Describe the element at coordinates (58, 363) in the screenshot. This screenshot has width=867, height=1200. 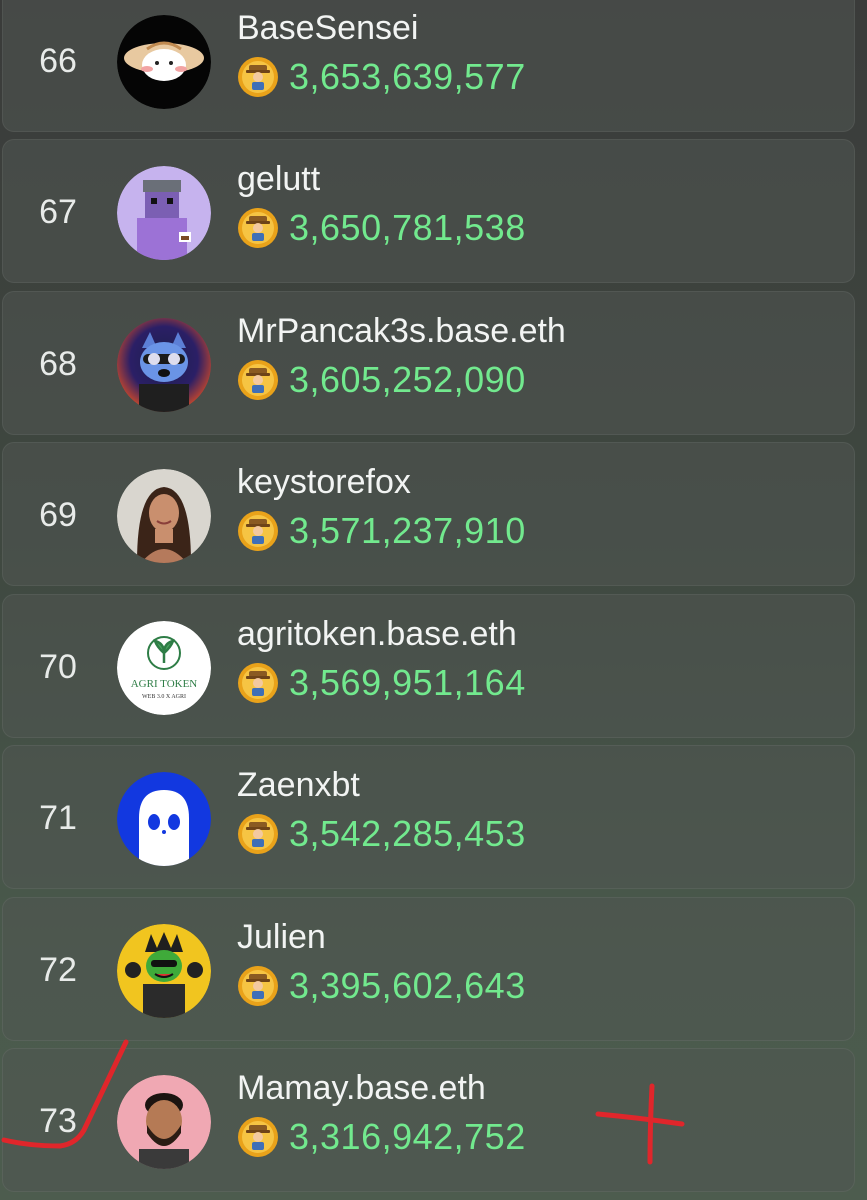
I see `rank-number: 68` at that location.